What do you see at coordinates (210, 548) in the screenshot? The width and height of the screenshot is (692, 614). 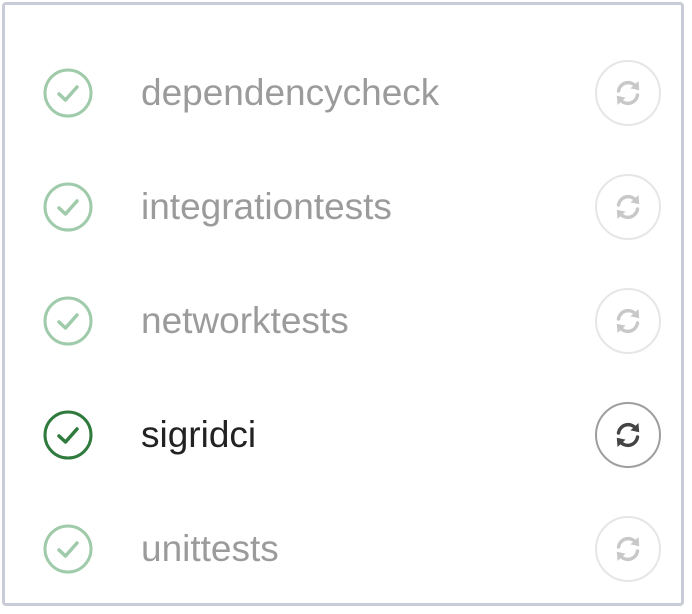 I see `check-name: unittests` at bounding box center [210, 548].